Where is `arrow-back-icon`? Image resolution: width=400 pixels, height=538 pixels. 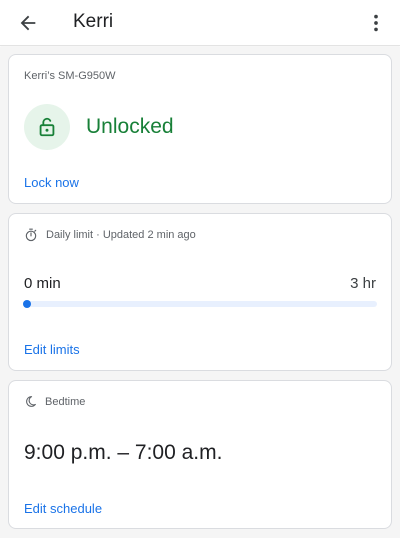
arrow-back-icon is located at coordinates (28, 23).